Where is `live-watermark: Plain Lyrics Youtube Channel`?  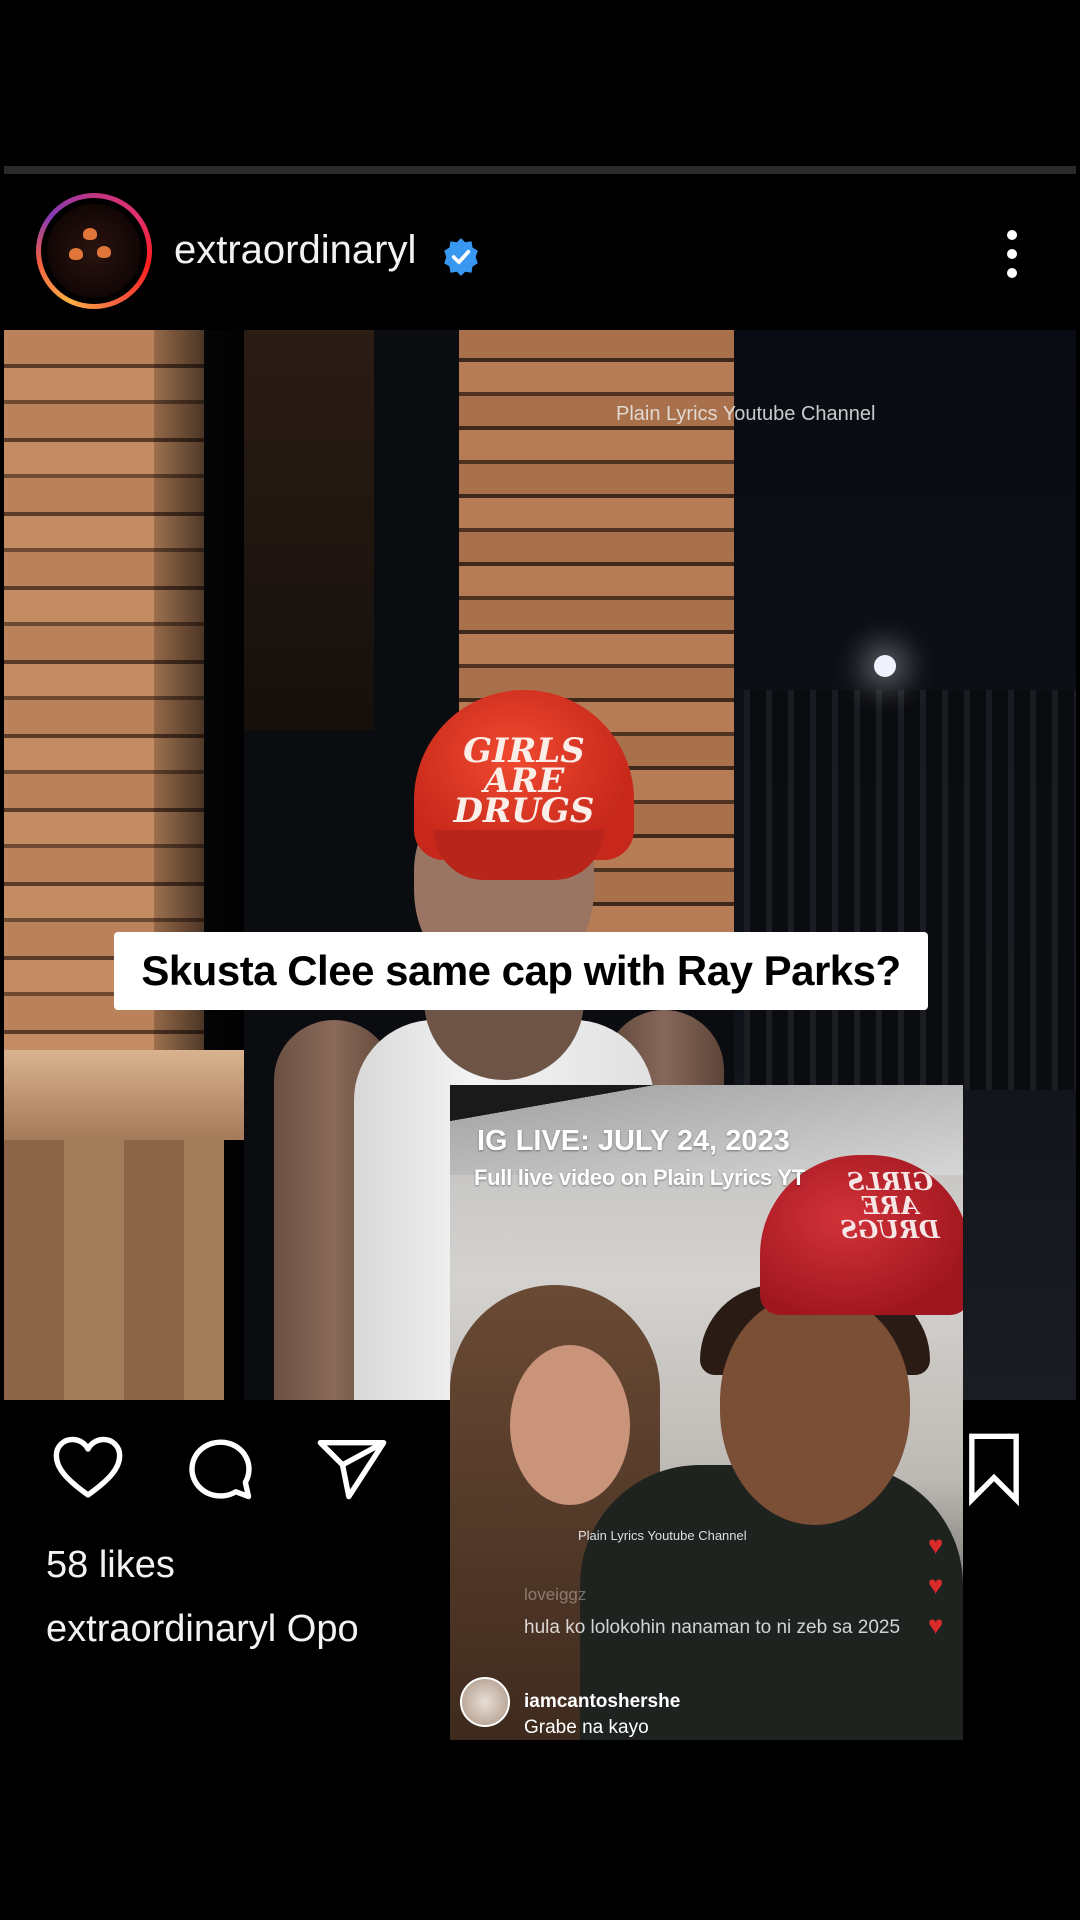
live-watermark: Plain Lyrics Youtube Channel is located at coordinates (662, 1535).